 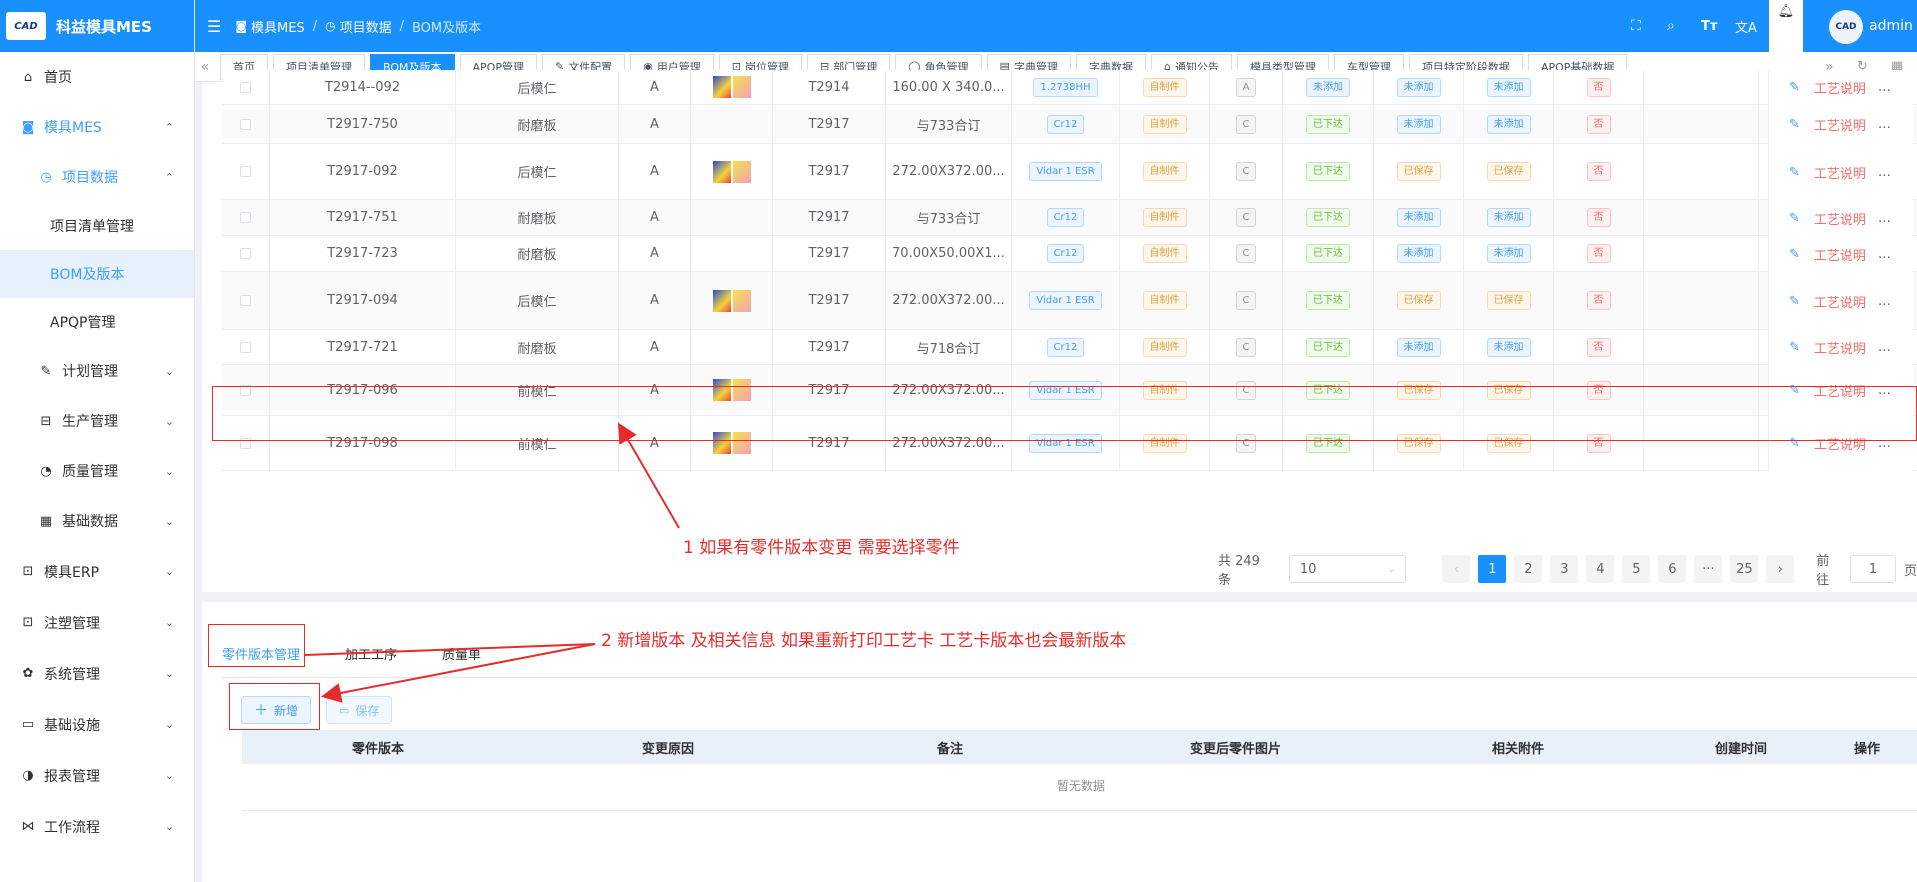 What do you see at coordinates (97, 521) in the screenshot?
I see `sidebar-item: ▦ 基础数据 ⌄` at bounding box center [97, 521].